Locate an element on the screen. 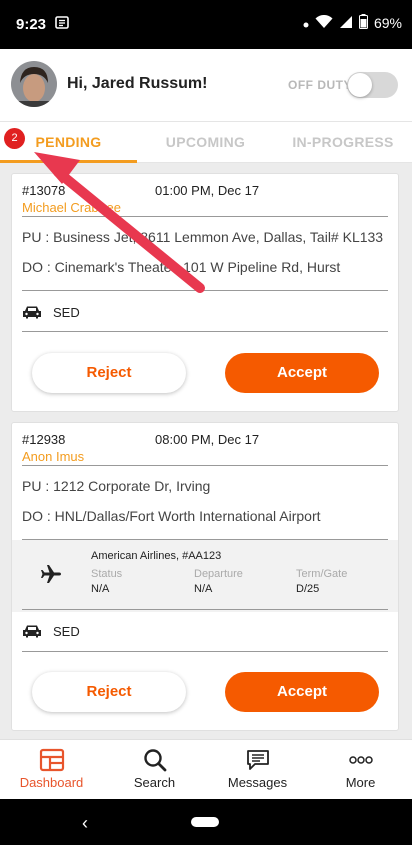 The height and width of the screenshot is (845, 412). flight-status-value: N/A is located at coordinates (100, 589).